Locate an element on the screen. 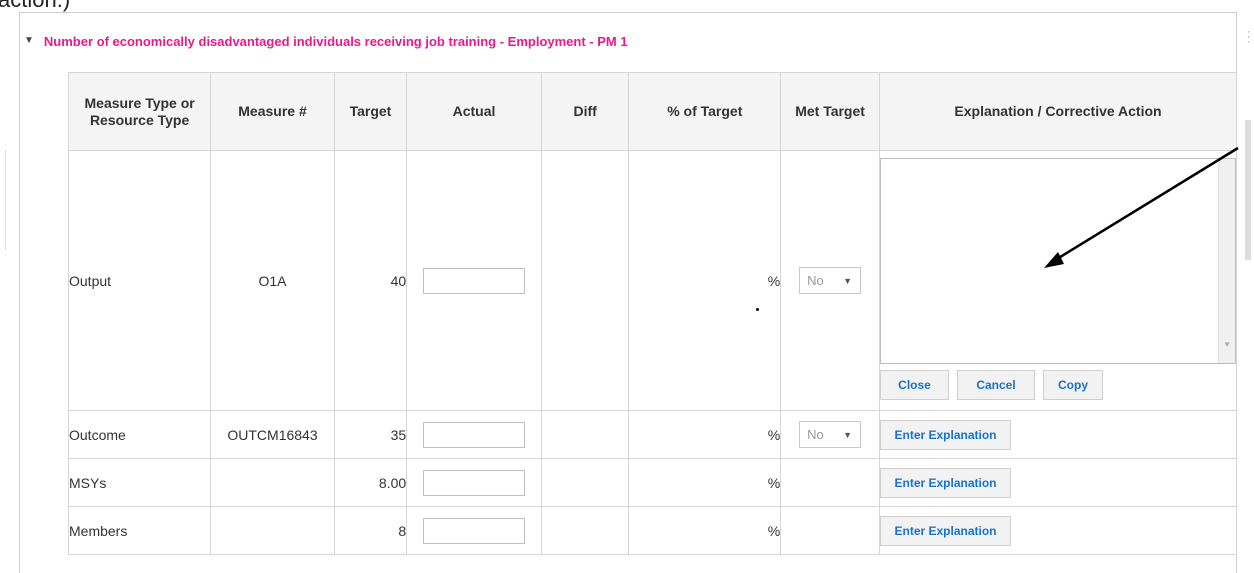  cell-type: MSYs is located at coordinates (139, 482).